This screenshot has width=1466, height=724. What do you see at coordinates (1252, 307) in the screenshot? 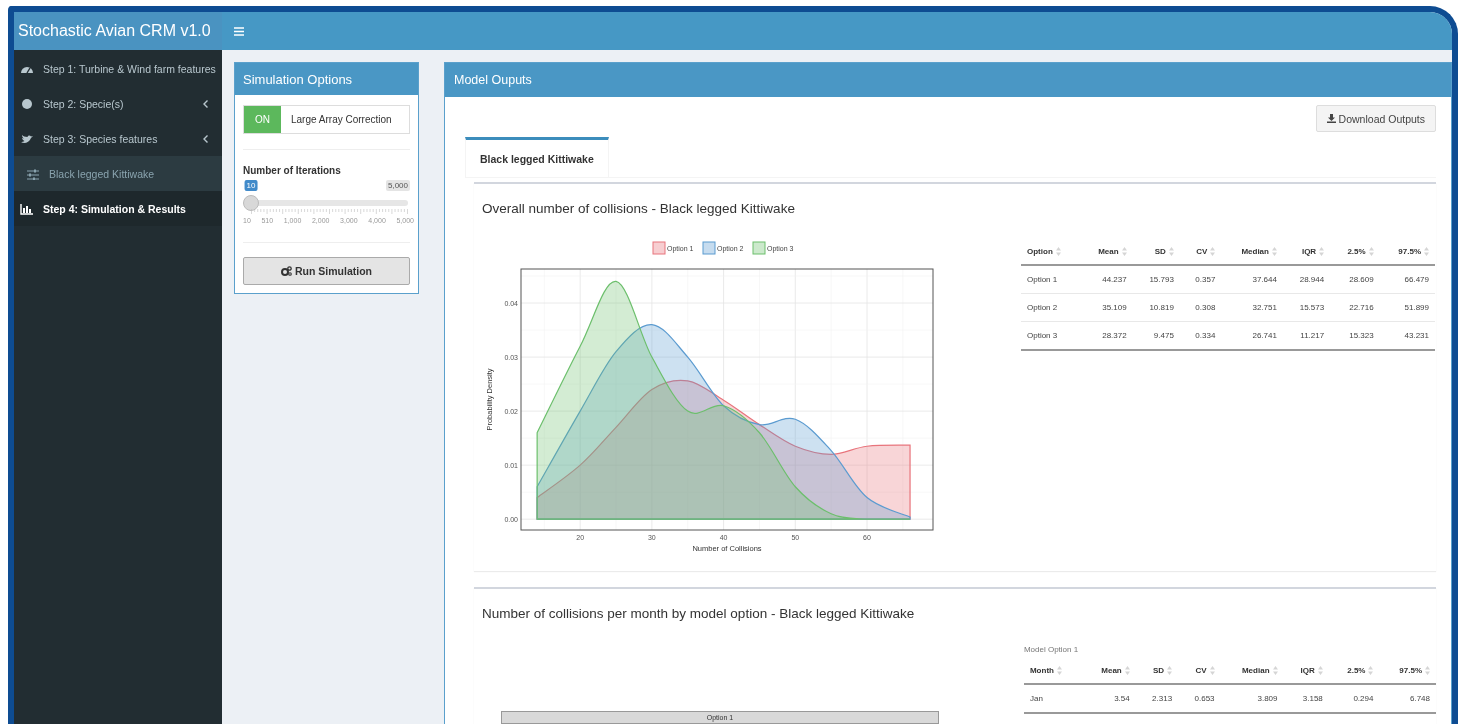
I see `table-cell: 32.751` at bounding box center [1252, 307].